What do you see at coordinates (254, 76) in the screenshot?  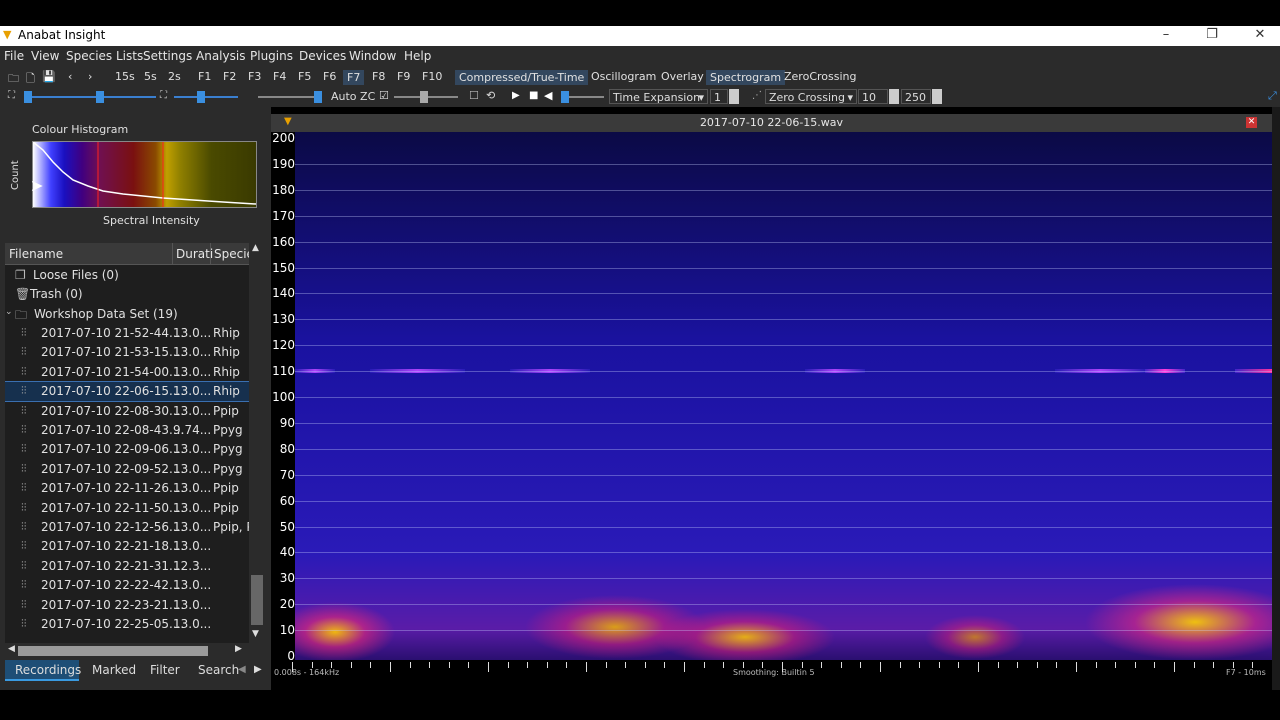 I see `f3-button: F3` at bounding box center [254, 76].